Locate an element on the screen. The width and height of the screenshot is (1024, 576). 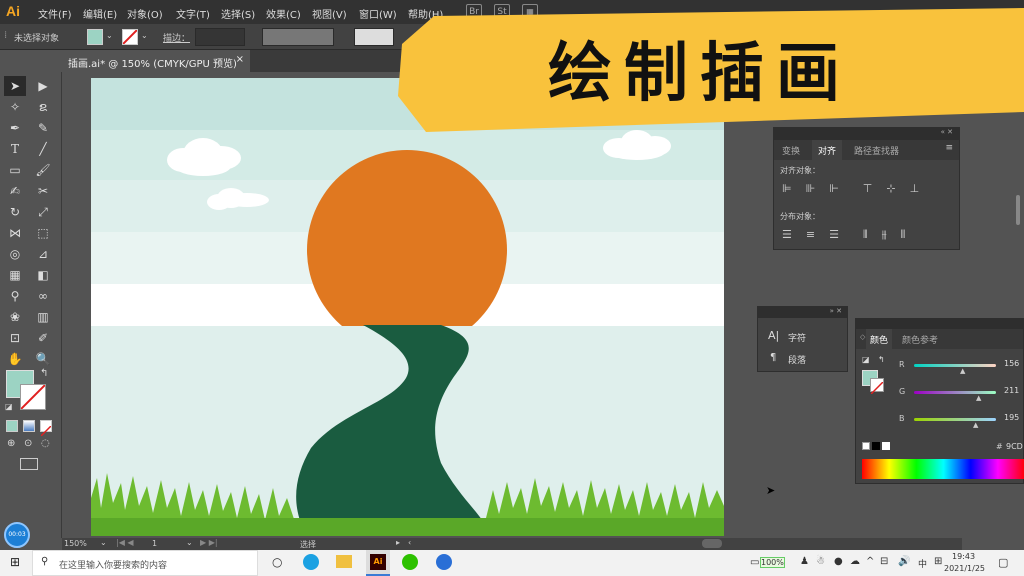
menu-view: 视图(V) is located at coordinates (329, 13).